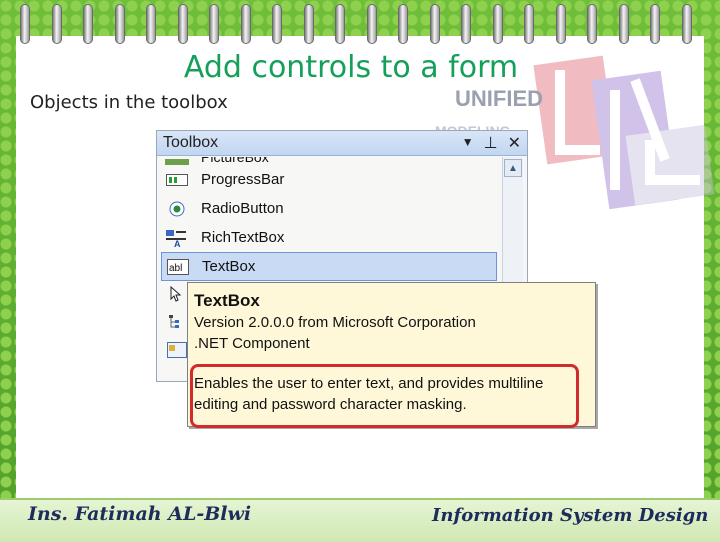 The width and height of the screenshot is (720, 542). What do you see at coordinates (514, 143) in the screenshot?
I see `close-icon: ✕` at bounding box center [514, 143].